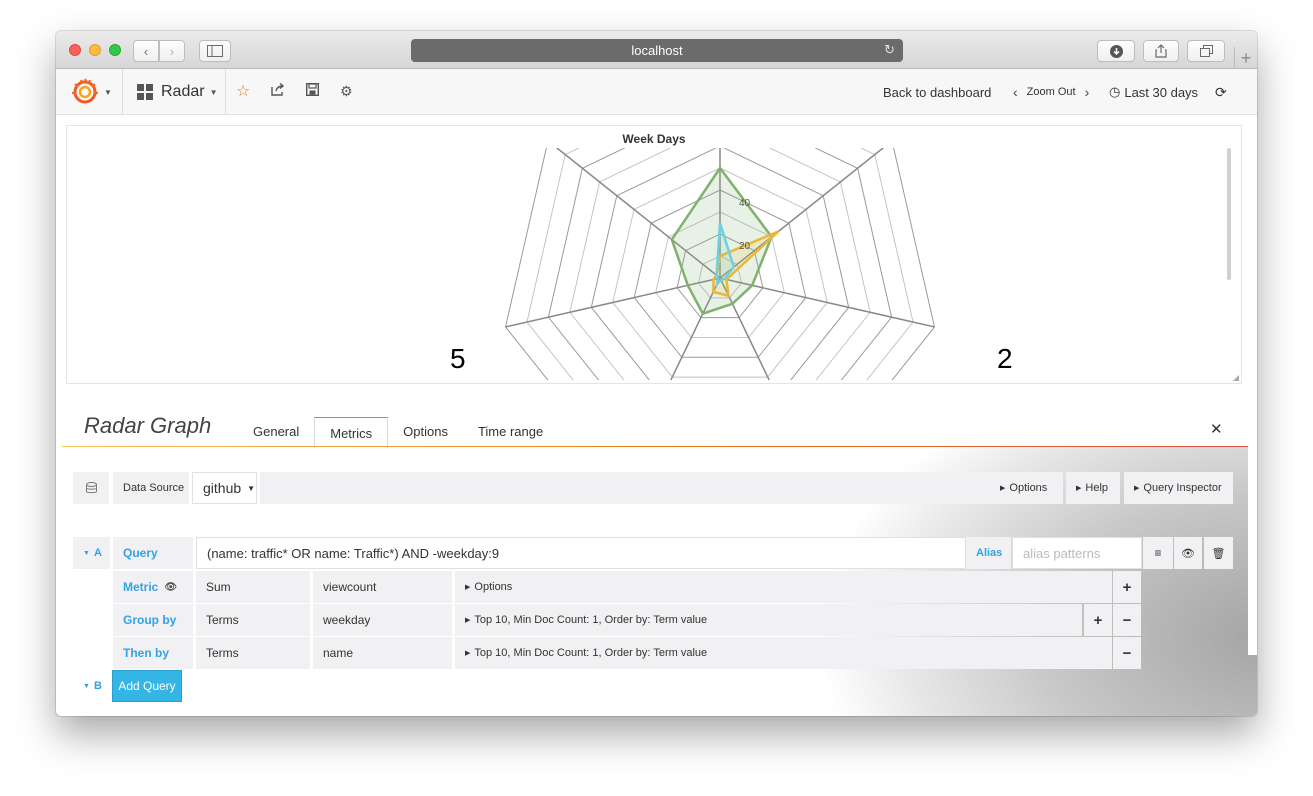 The width and height of the screenshot is (1313, 796). Describe the element at coordinates (115, 50) in the screenshot. I see `zoom-window-button` at that location.